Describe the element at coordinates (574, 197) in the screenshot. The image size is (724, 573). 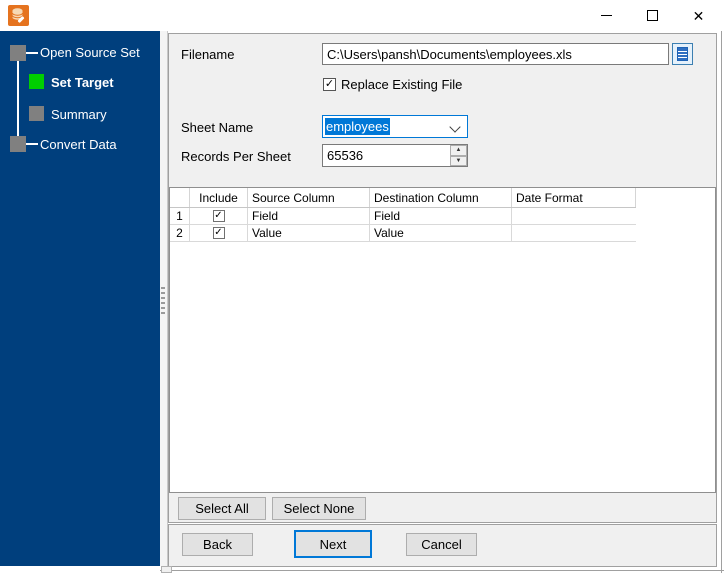
I see `header-date-format: Date Format` at that location.